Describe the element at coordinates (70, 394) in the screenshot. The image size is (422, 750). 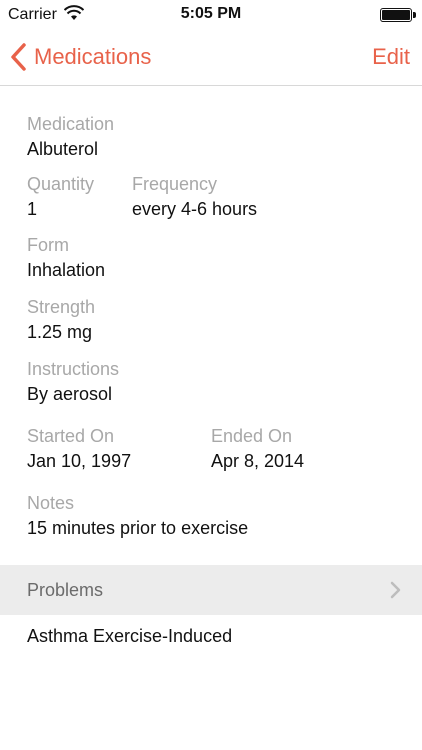
I see `instructions-value: By aerosol` at that location.